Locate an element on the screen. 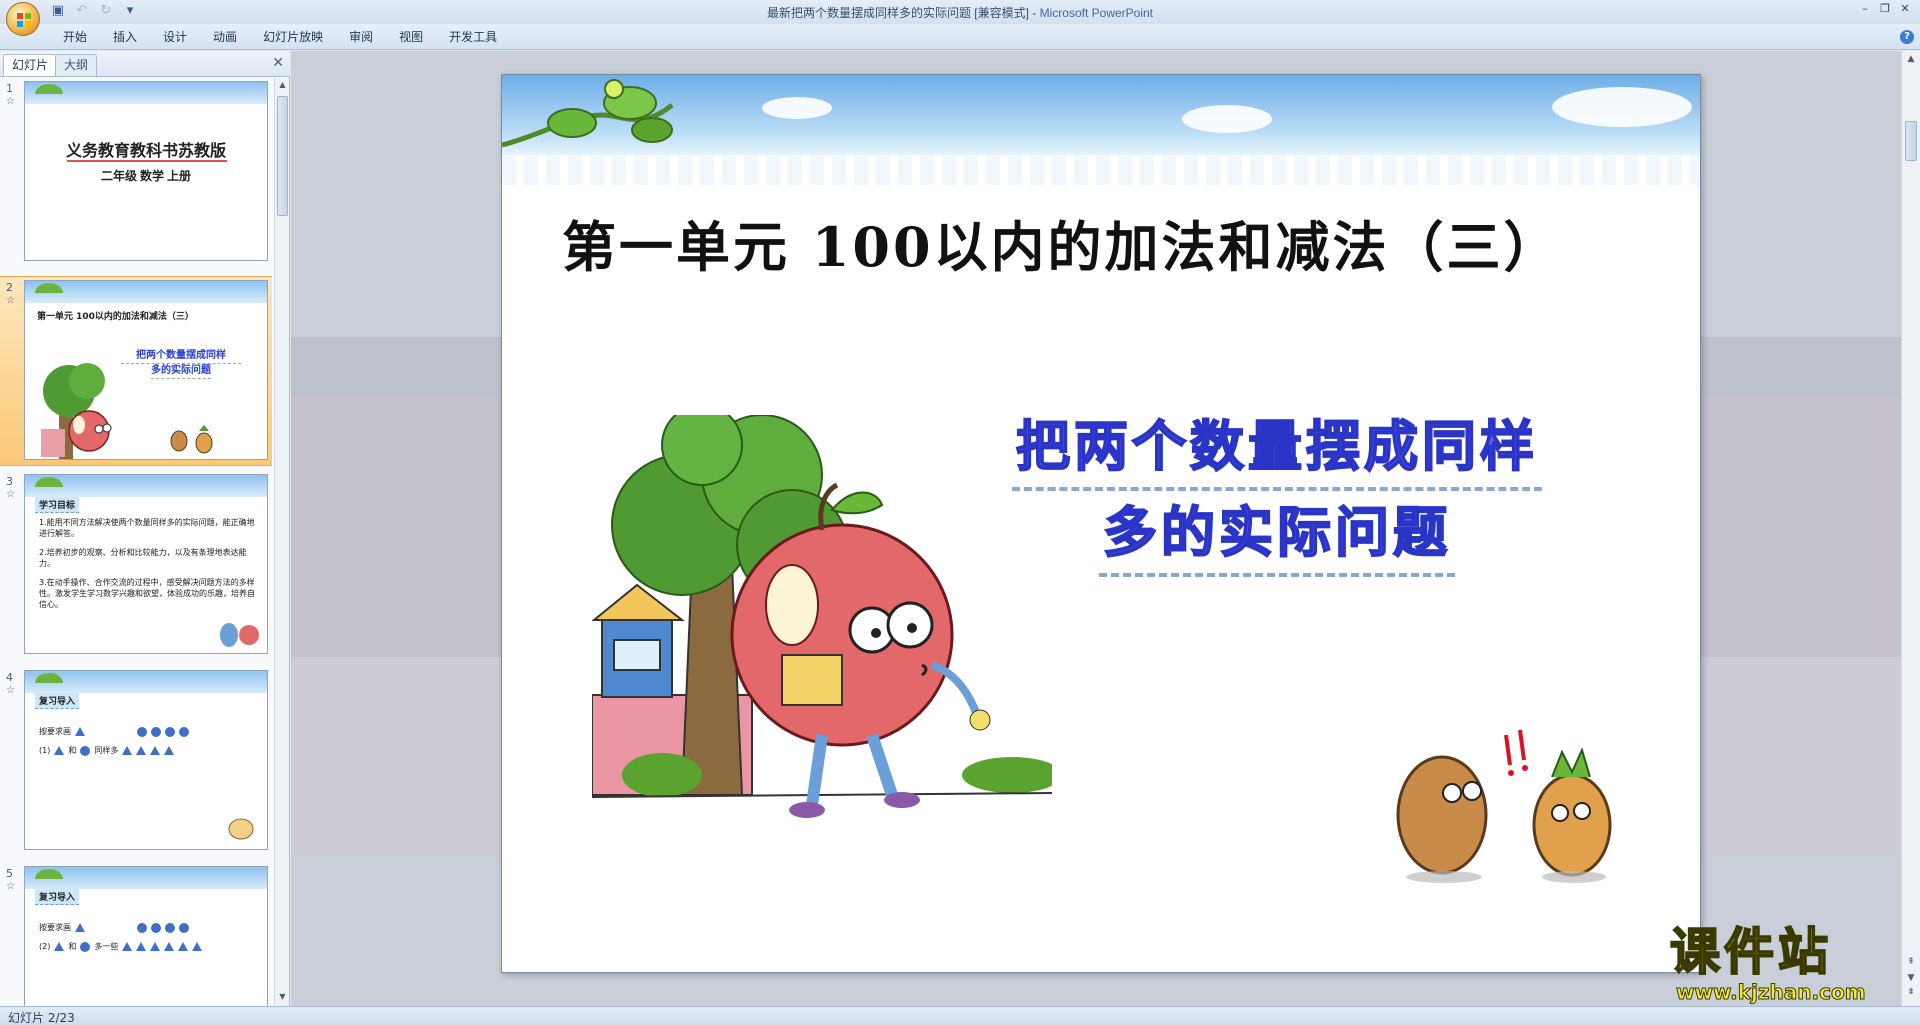  tab-slides: 幻灯片 is located at coordinates (30, 65).